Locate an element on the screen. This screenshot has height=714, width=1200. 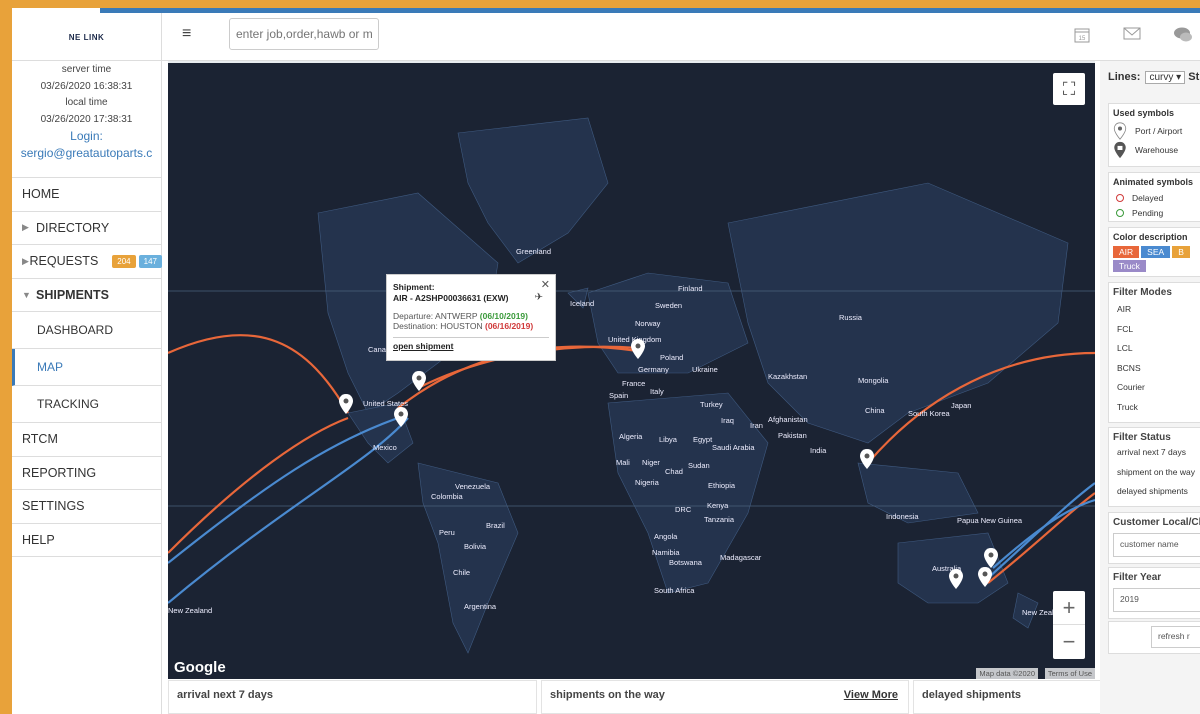
sidebar-item-rtcm: RTCM is located at coordinates (87, 440).